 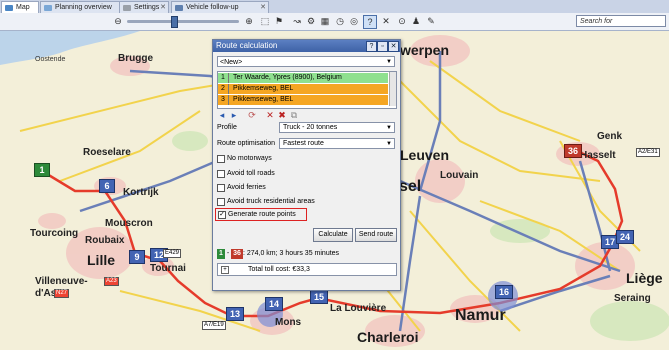 I want to click on stops-scrollbar, so click(x=392, y=89).